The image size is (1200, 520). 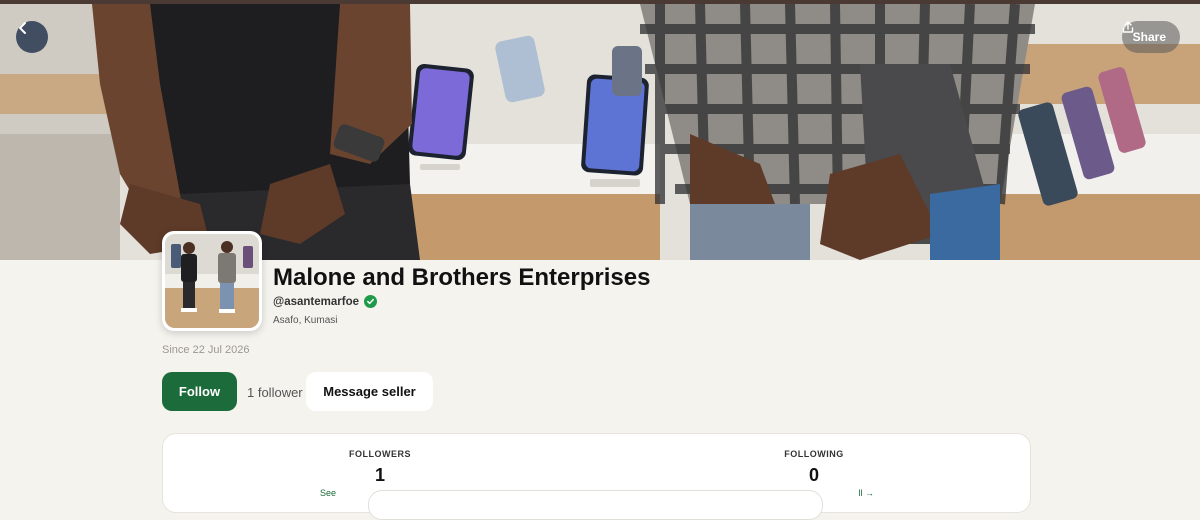 I want to click on avatar-photo, so click(x=212, y=281).